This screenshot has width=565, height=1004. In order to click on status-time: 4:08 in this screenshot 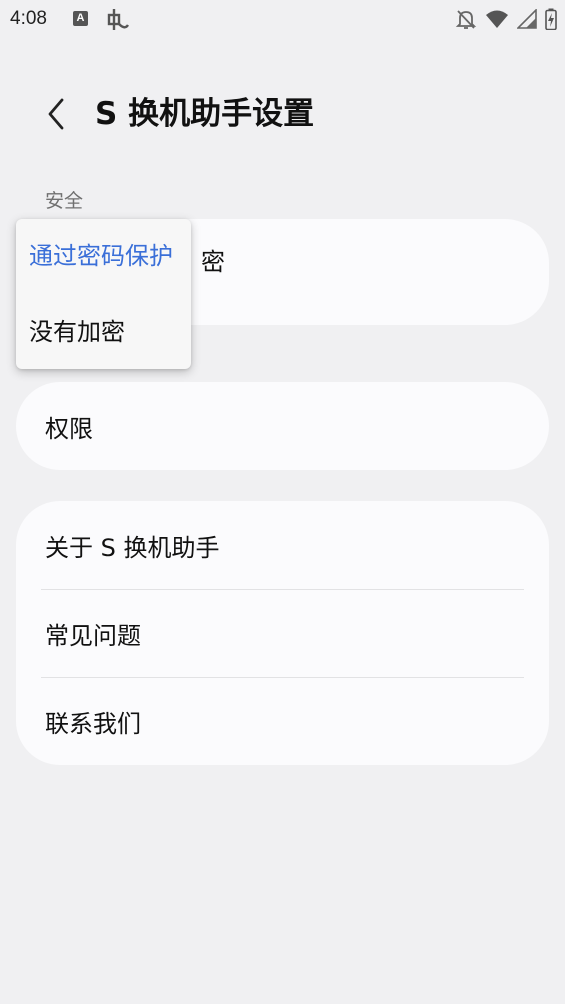, I will do `click(28, 18)`.